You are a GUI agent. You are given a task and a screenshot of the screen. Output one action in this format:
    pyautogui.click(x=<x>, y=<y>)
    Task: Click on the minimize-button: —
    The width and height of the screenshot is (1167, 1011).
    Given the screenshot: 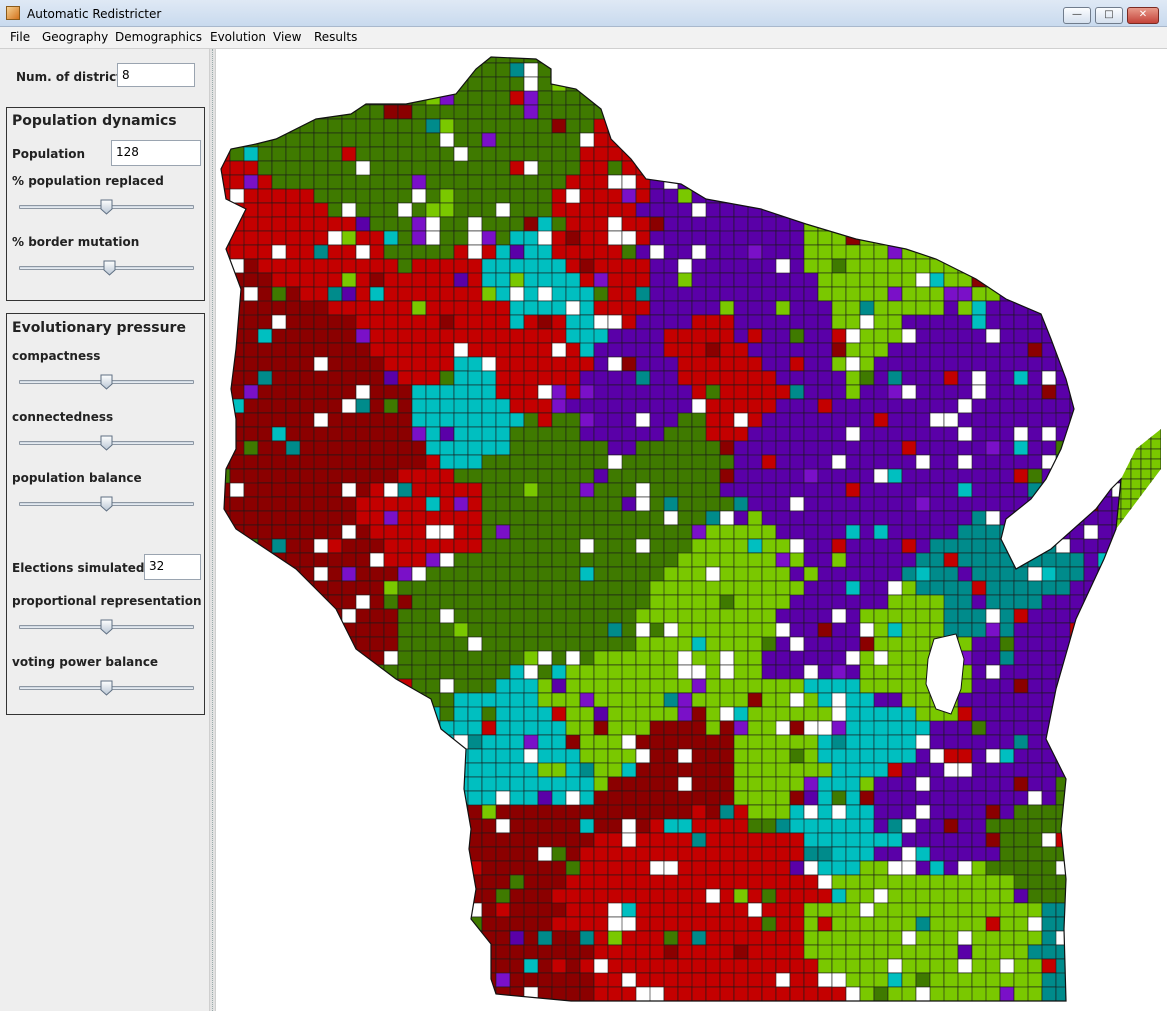 What is the action you would take?
    pyautogui.click(x=1077, y=15)
    